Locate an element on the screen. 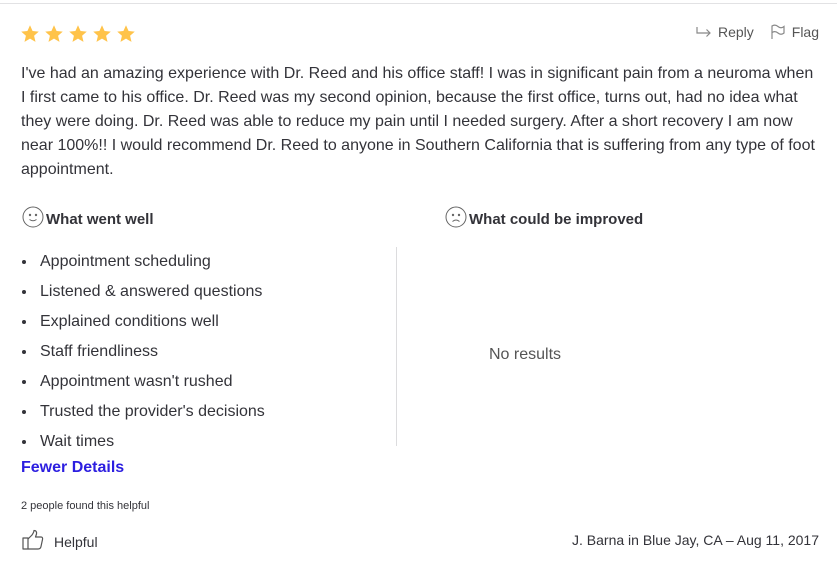 The height and width of the screenshot is (565, 837). flag-icon is located at coordinates (778, 32).